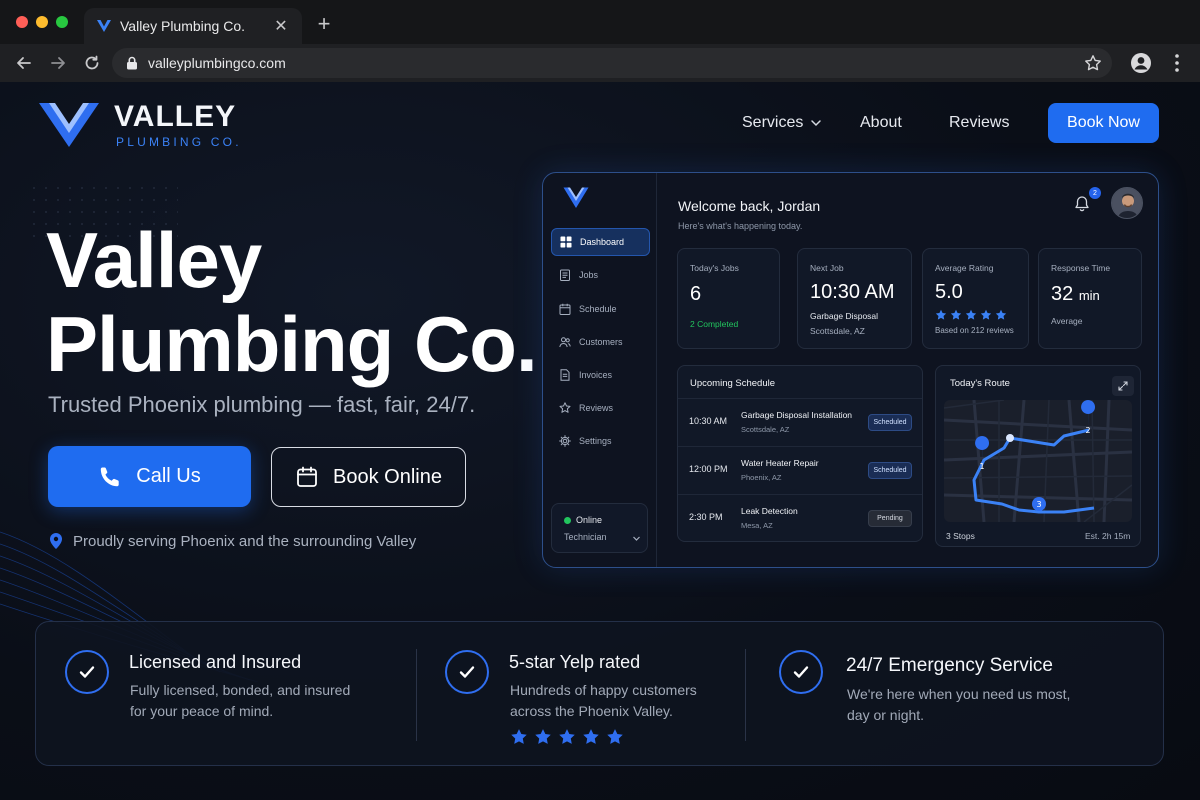 The height and width of the screenshot is (800, 1200). Describe the element at coordinates (1082, 204) in the screenshot. I see `bell-icon` at that location.